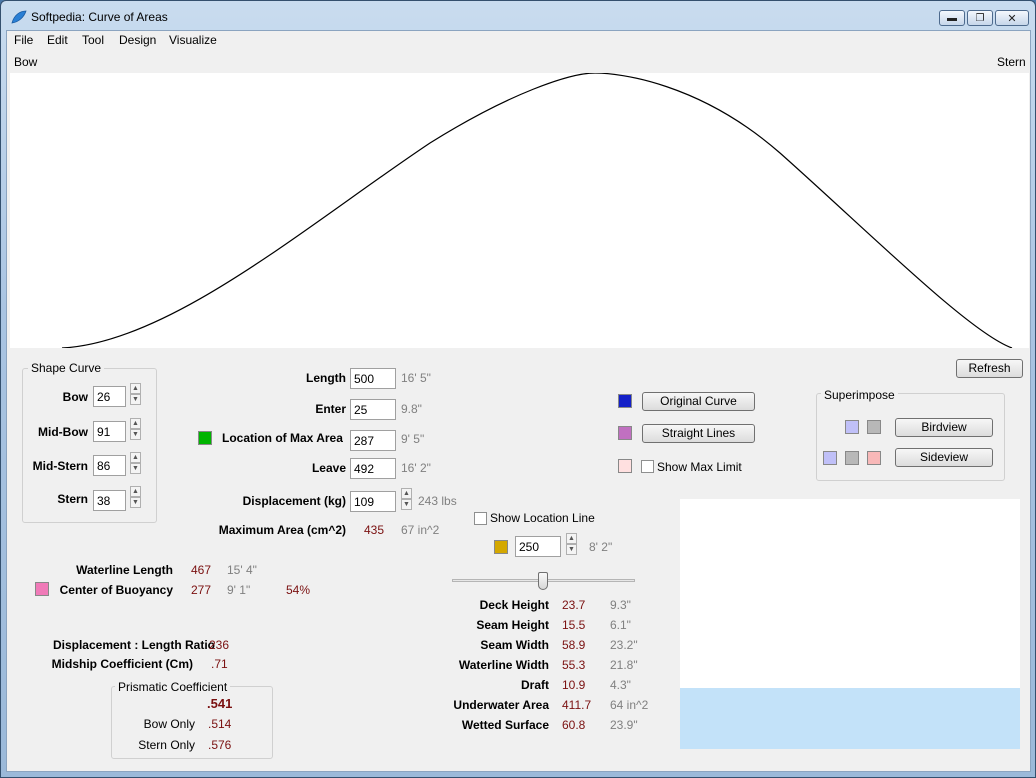  I want to click on show-location-line-checkbox, so click(480, 518).